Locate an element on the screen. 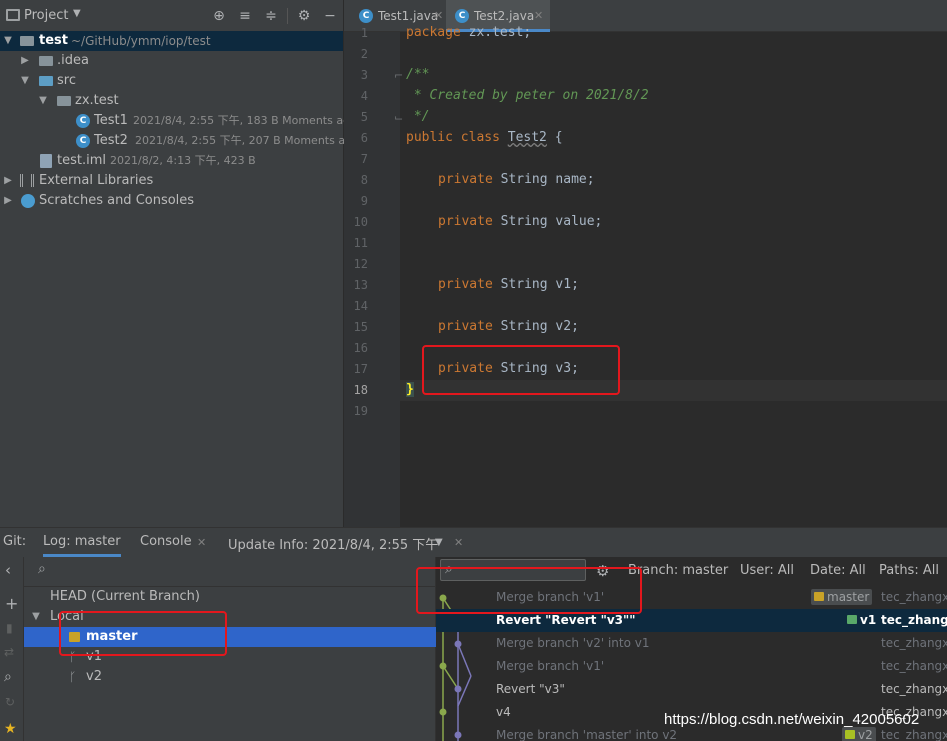  commit-row: Merge branch 'v2' into v1 tec_zhangx is located at coordinates (691, 643).